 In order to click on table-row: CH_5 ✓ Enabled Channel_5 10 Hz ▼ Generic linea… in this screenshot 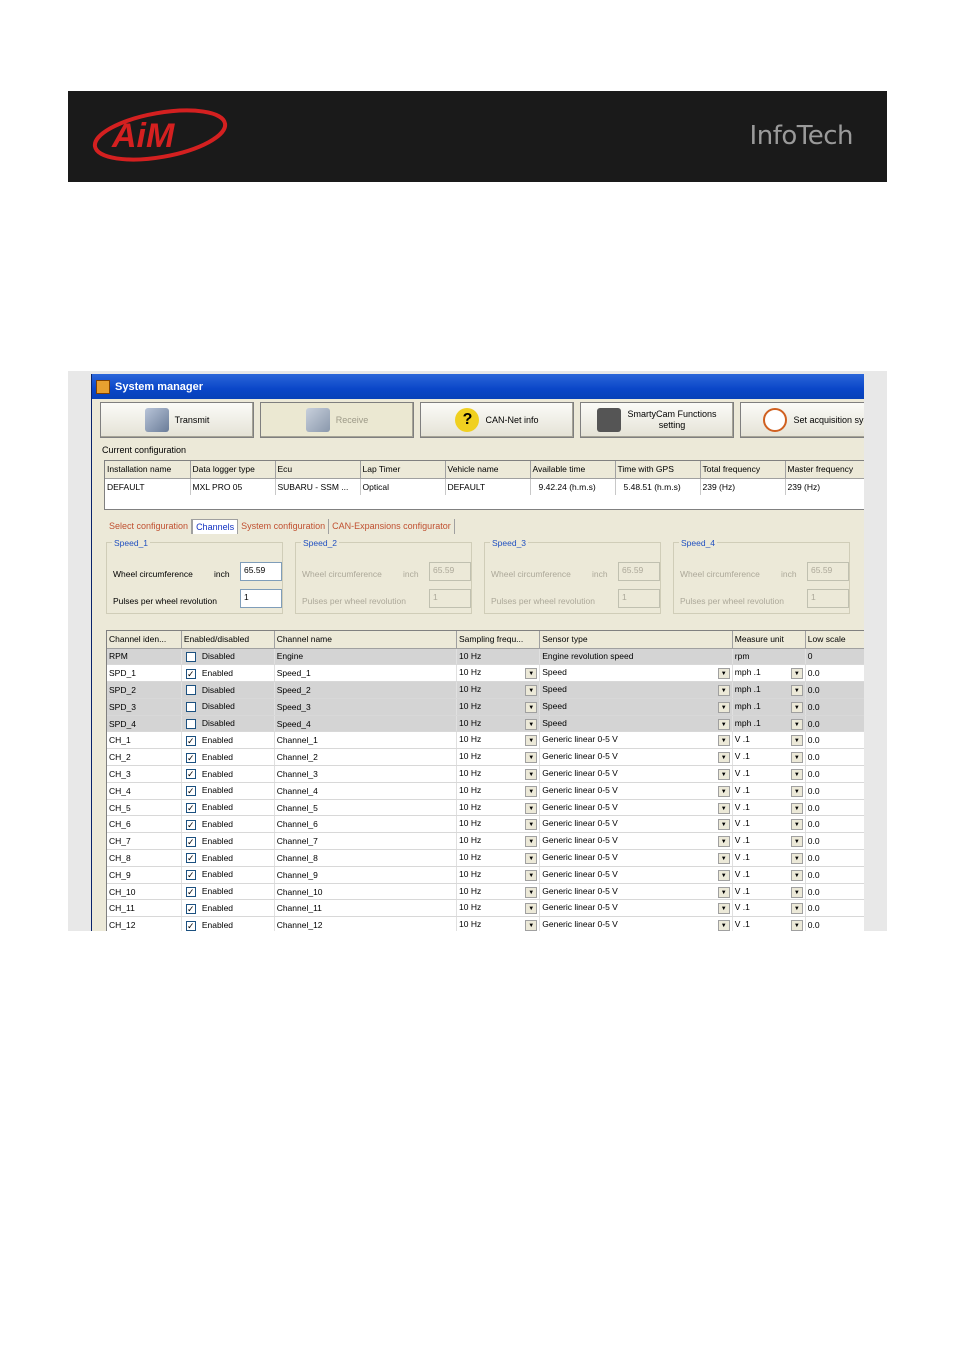, I will do `click(485, 808)`.